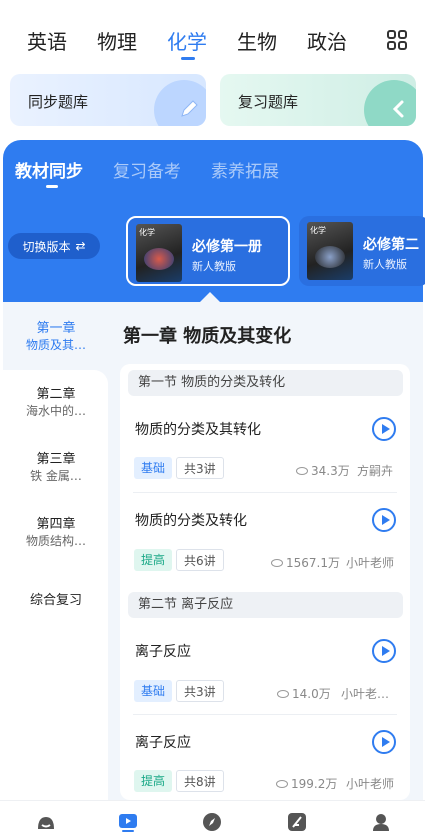 The image size is (425, 838). I want to click on view-count-value: 199.2万, so click(314, 784).